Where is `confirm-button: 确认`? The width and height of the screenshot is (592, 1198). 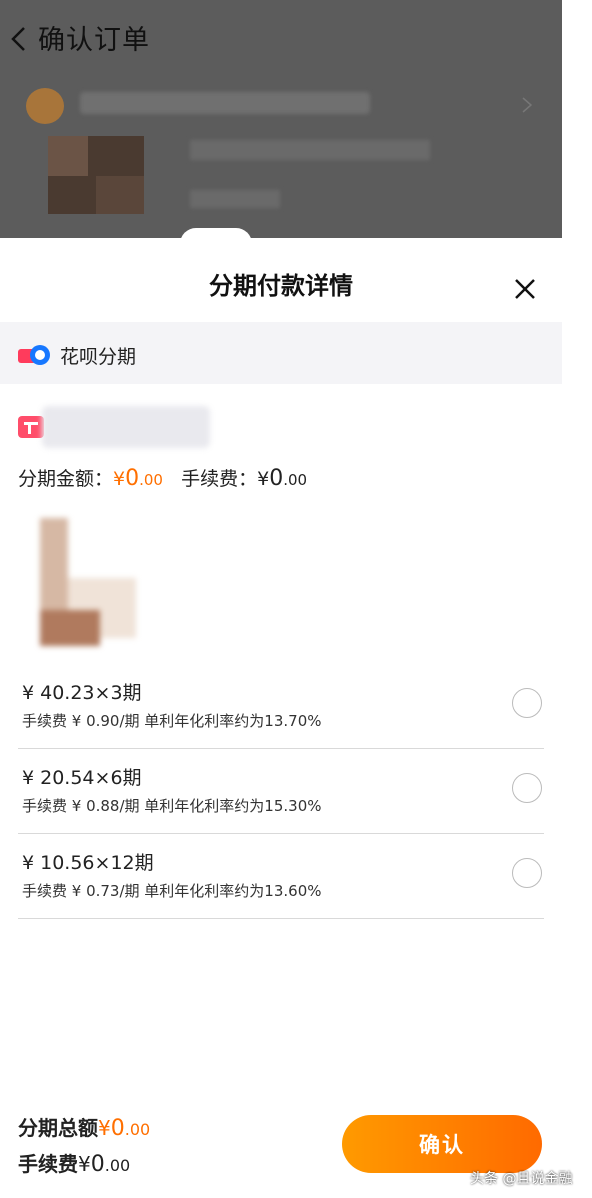
confirm-button: 确认 is located at coordinates (442, 1144).